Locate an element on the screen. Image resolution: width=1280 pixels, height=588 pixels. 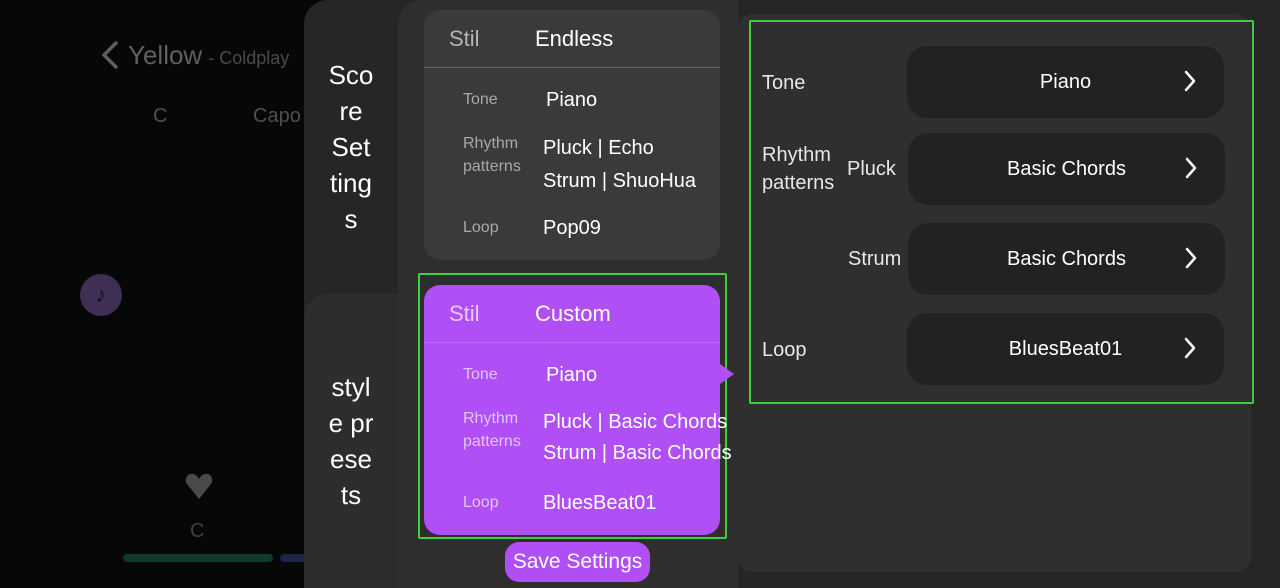
selection-pointer-icon is located at coordinates (727, 374).